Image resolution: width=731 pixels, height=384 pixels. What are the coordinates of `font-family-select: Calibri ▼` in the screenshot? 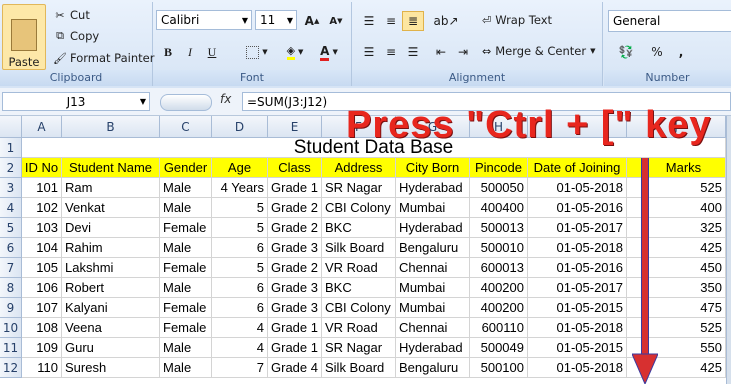 It's located at (204, 20).